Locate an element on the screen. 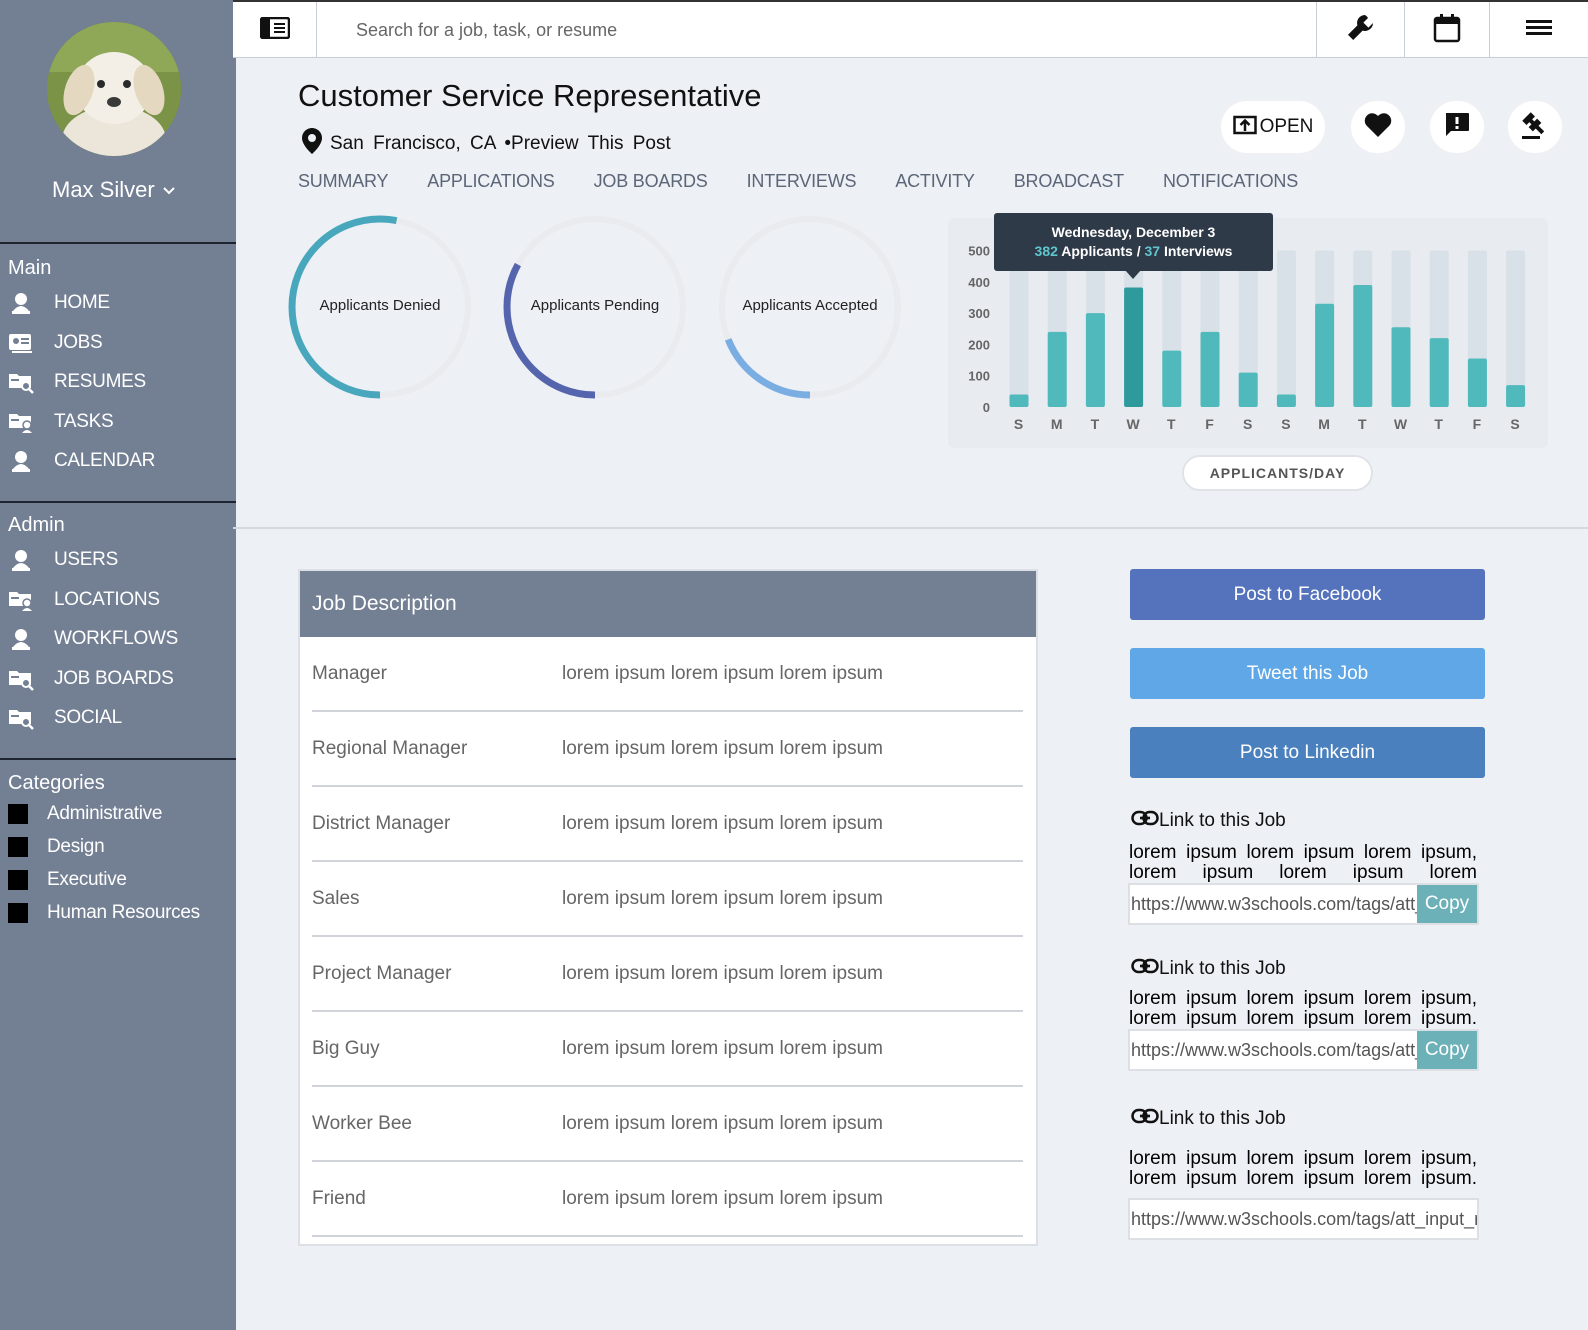  sidebar-item-locations: LOCATIONS is located at coordinates (84, 600).